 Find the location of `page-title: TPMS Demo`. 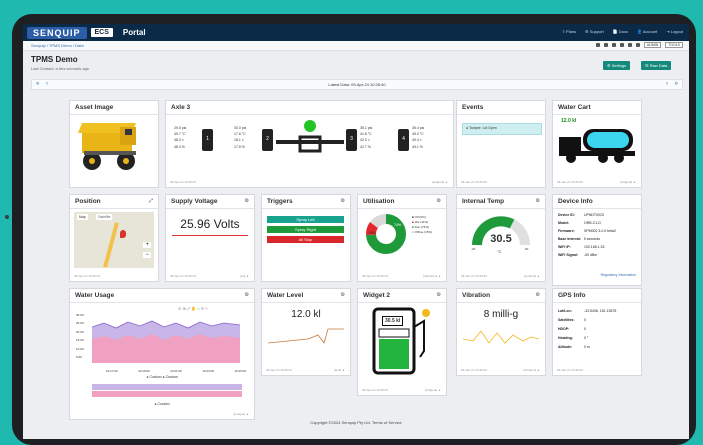

page-title: TPMS Demo is located at coordinates (54, 59).